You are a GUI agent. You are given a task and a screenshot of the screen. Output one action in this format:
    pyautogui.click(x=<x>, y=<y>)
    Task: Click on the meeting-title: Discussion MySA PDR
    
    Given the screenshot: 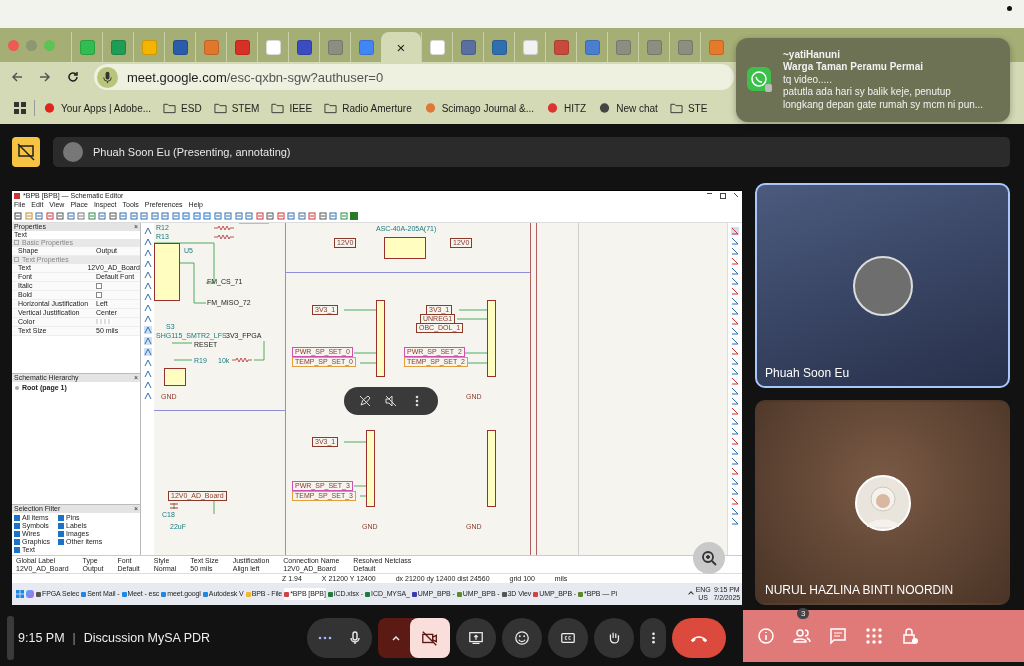 What is the action you would take?
    pyautogui.click(x=147, y=638)
    